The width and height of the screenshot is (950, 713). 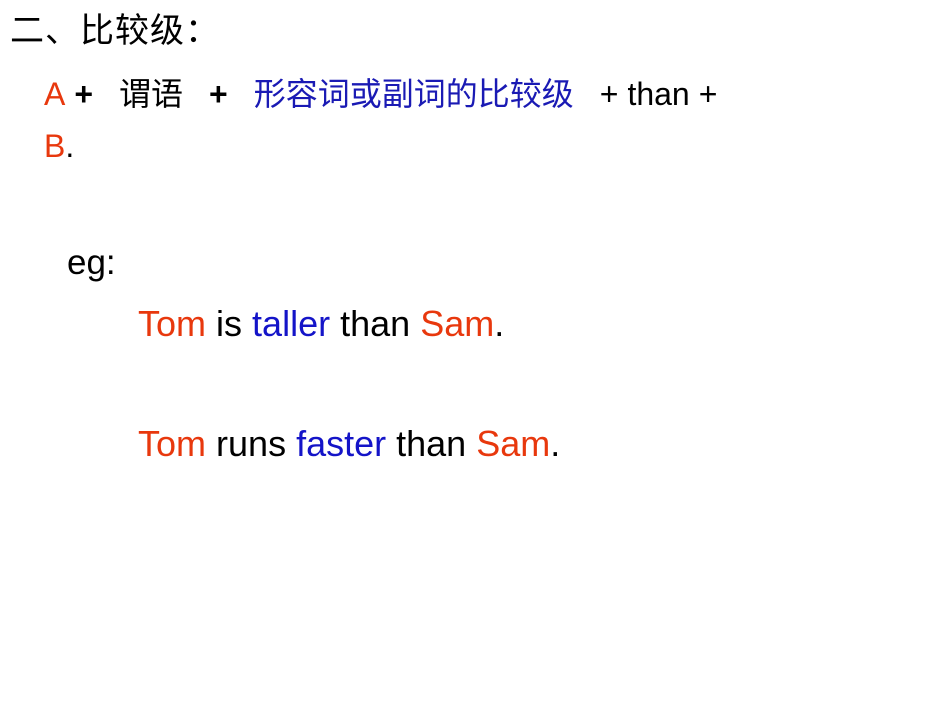 I want to click on example-2-object: Sam, so click(x=513, y=443).